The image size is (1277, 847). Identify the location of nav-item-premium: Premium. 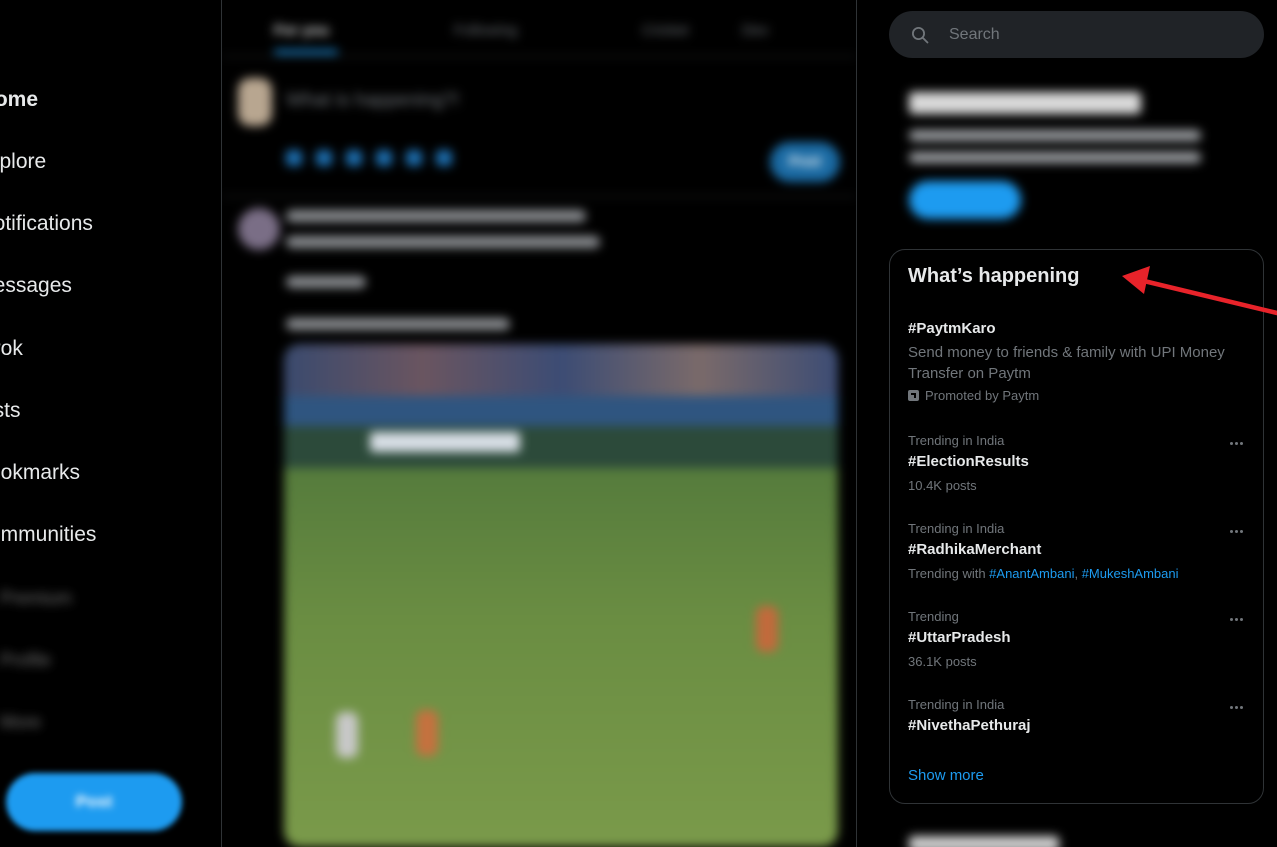
(107, 598).